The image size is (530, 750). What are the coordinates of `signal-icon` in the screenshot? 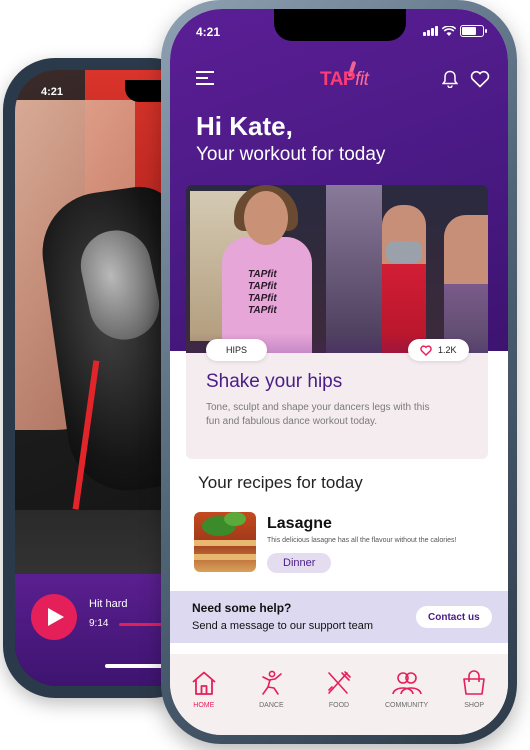 It's located at (430, 31).